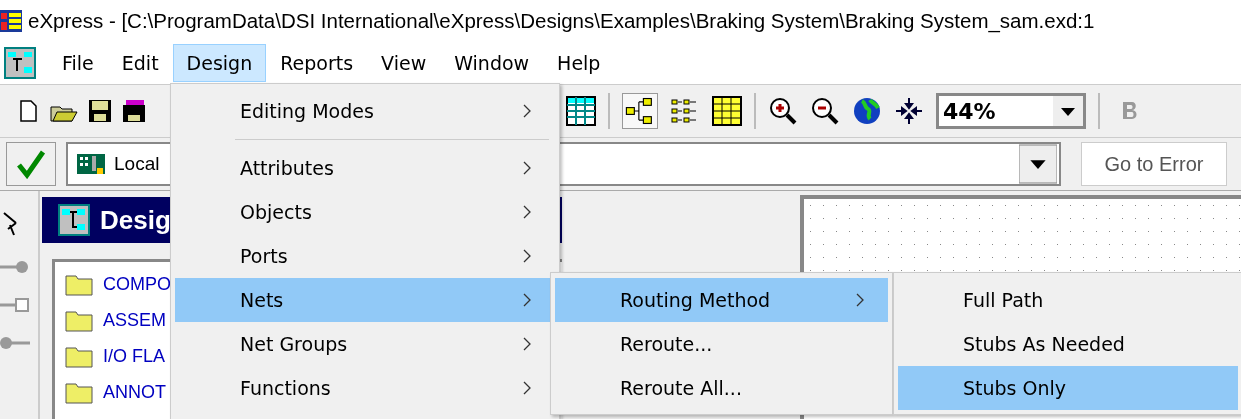 This screenshot has width=1241, height=419. What do you see at coordinates (721, 300) in the screenshot?
I see `menu-option: Routing Method` at bounding box center [721, 300].